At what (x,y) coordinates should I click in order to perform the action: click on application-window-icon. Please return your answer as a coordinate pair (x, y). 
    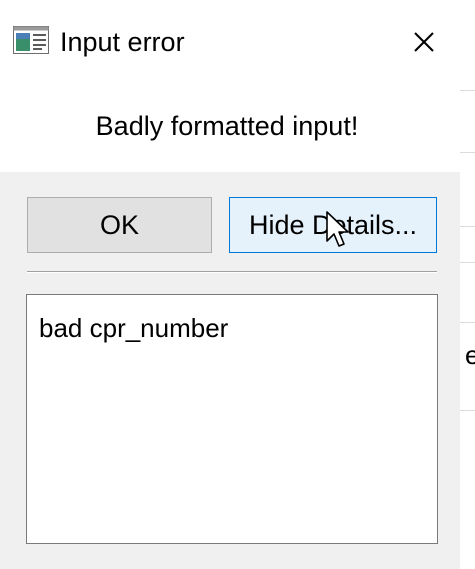
    Looking at the image, I should click on (31, 40).